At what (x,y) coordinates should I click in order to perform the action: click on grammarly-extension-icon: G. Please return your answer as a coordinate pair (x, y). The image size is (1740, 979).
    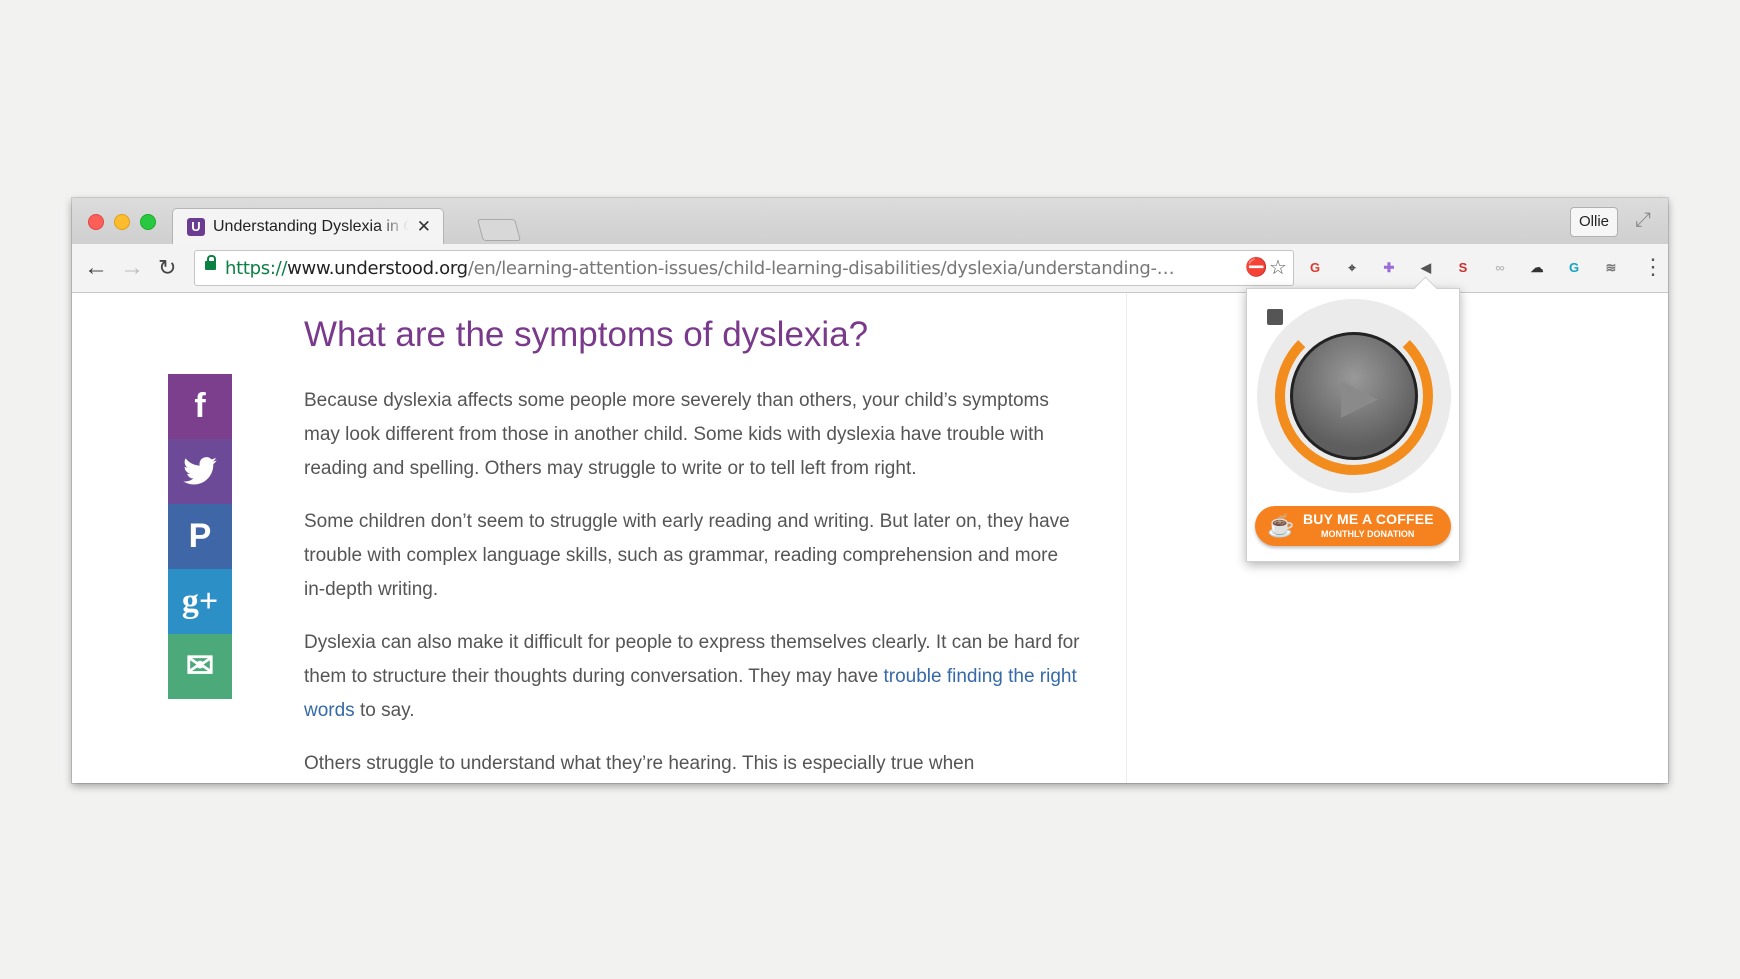
    Looking at the image, I should click on (1574, 268).